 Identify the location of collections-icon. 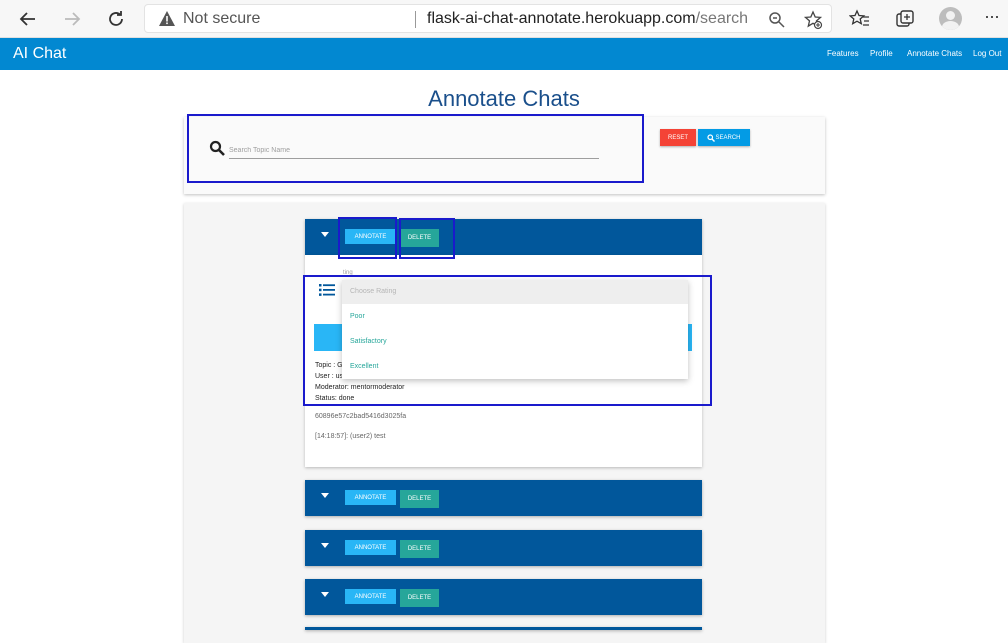
(905, 19).